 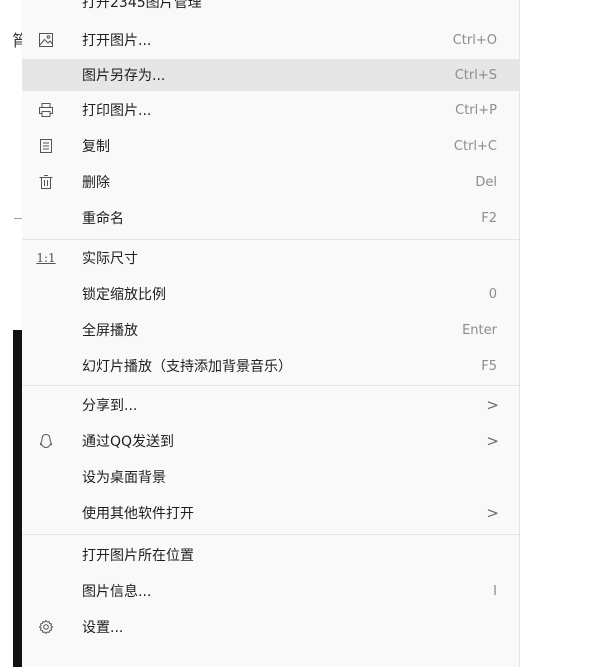 What do you see at coordinates (489, 218) in the screenshot?
I see `shortcut-text: F2` at bounding box center [489, 218].